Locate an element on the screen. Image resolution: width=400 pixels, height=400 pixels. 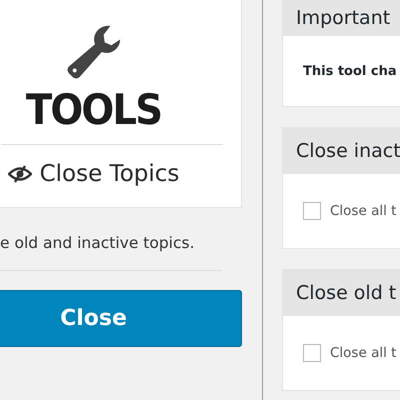
tools-logo: TOOLS is located at coordinates (94, 110).